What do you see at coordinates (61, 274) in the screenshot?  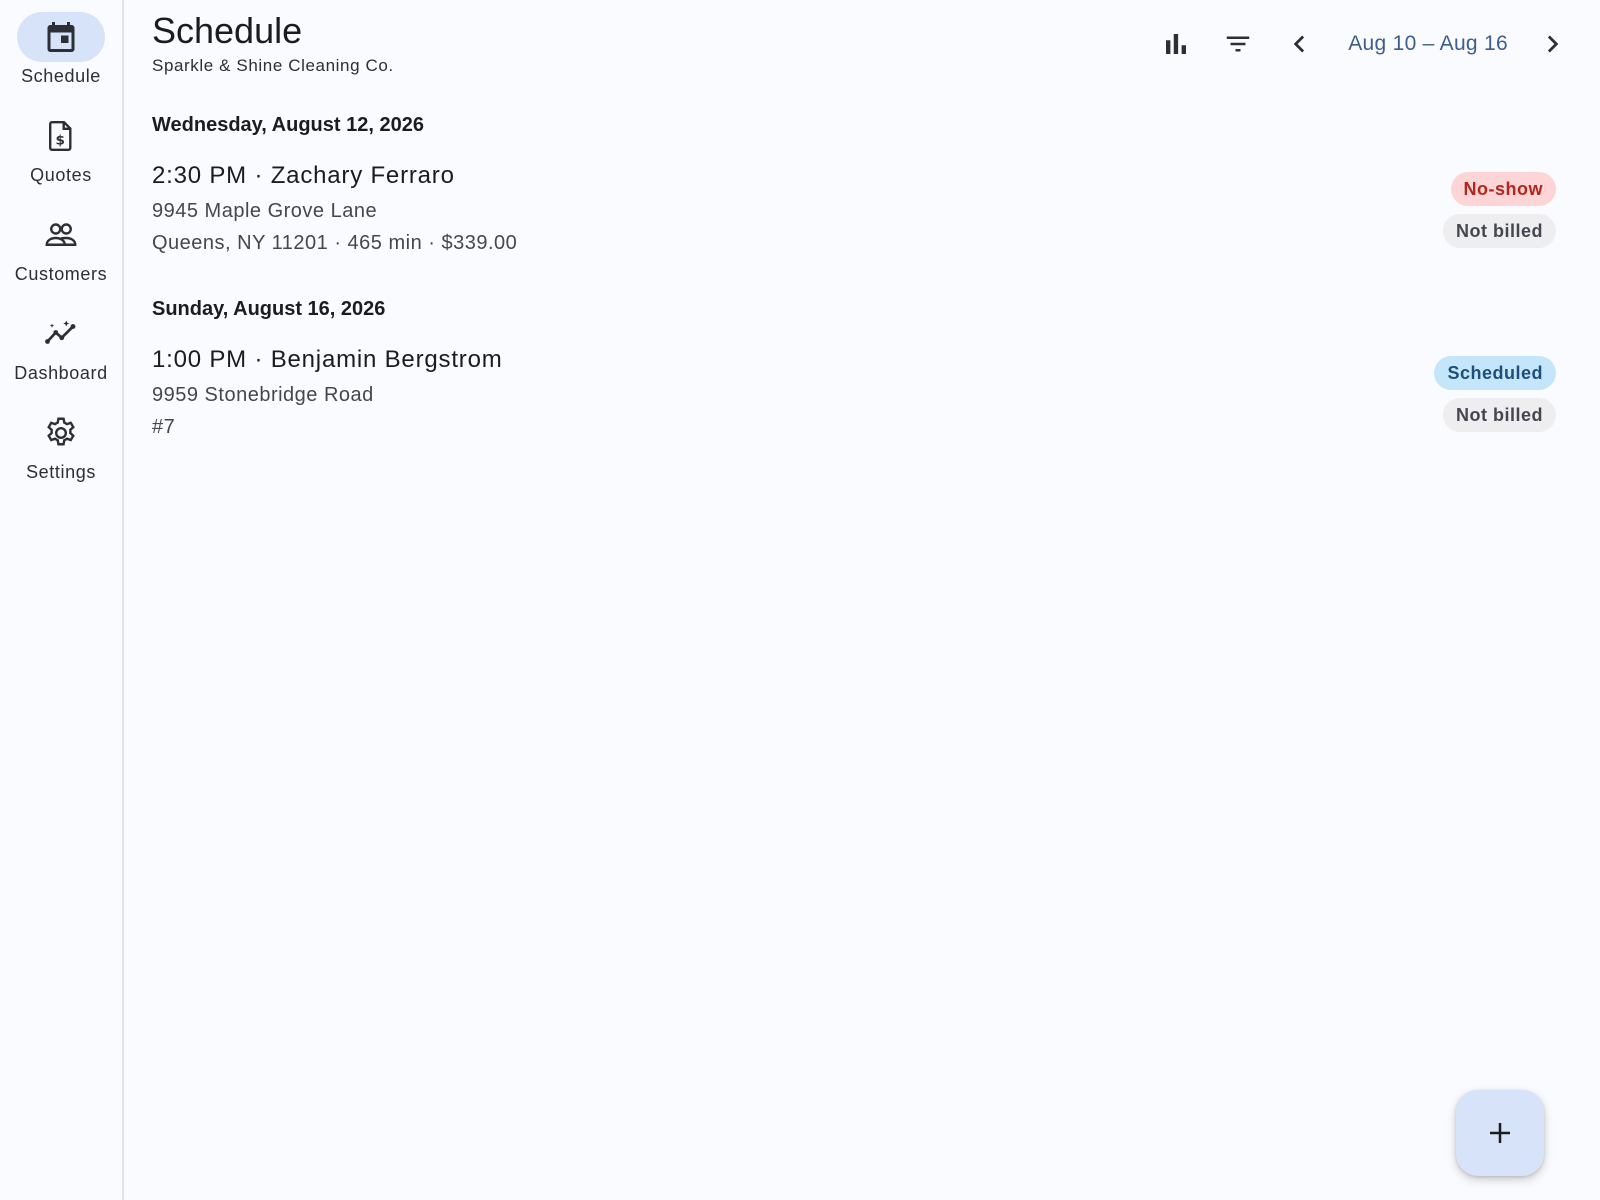 I see `nav-label-customers: Customers` at bounding box center [61, 274].